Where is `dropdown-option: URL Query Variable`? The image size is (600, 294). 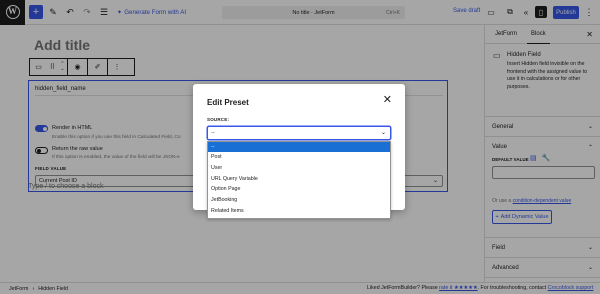
dropdown-option: URL Query Variable is located at coordinates (299, 179).